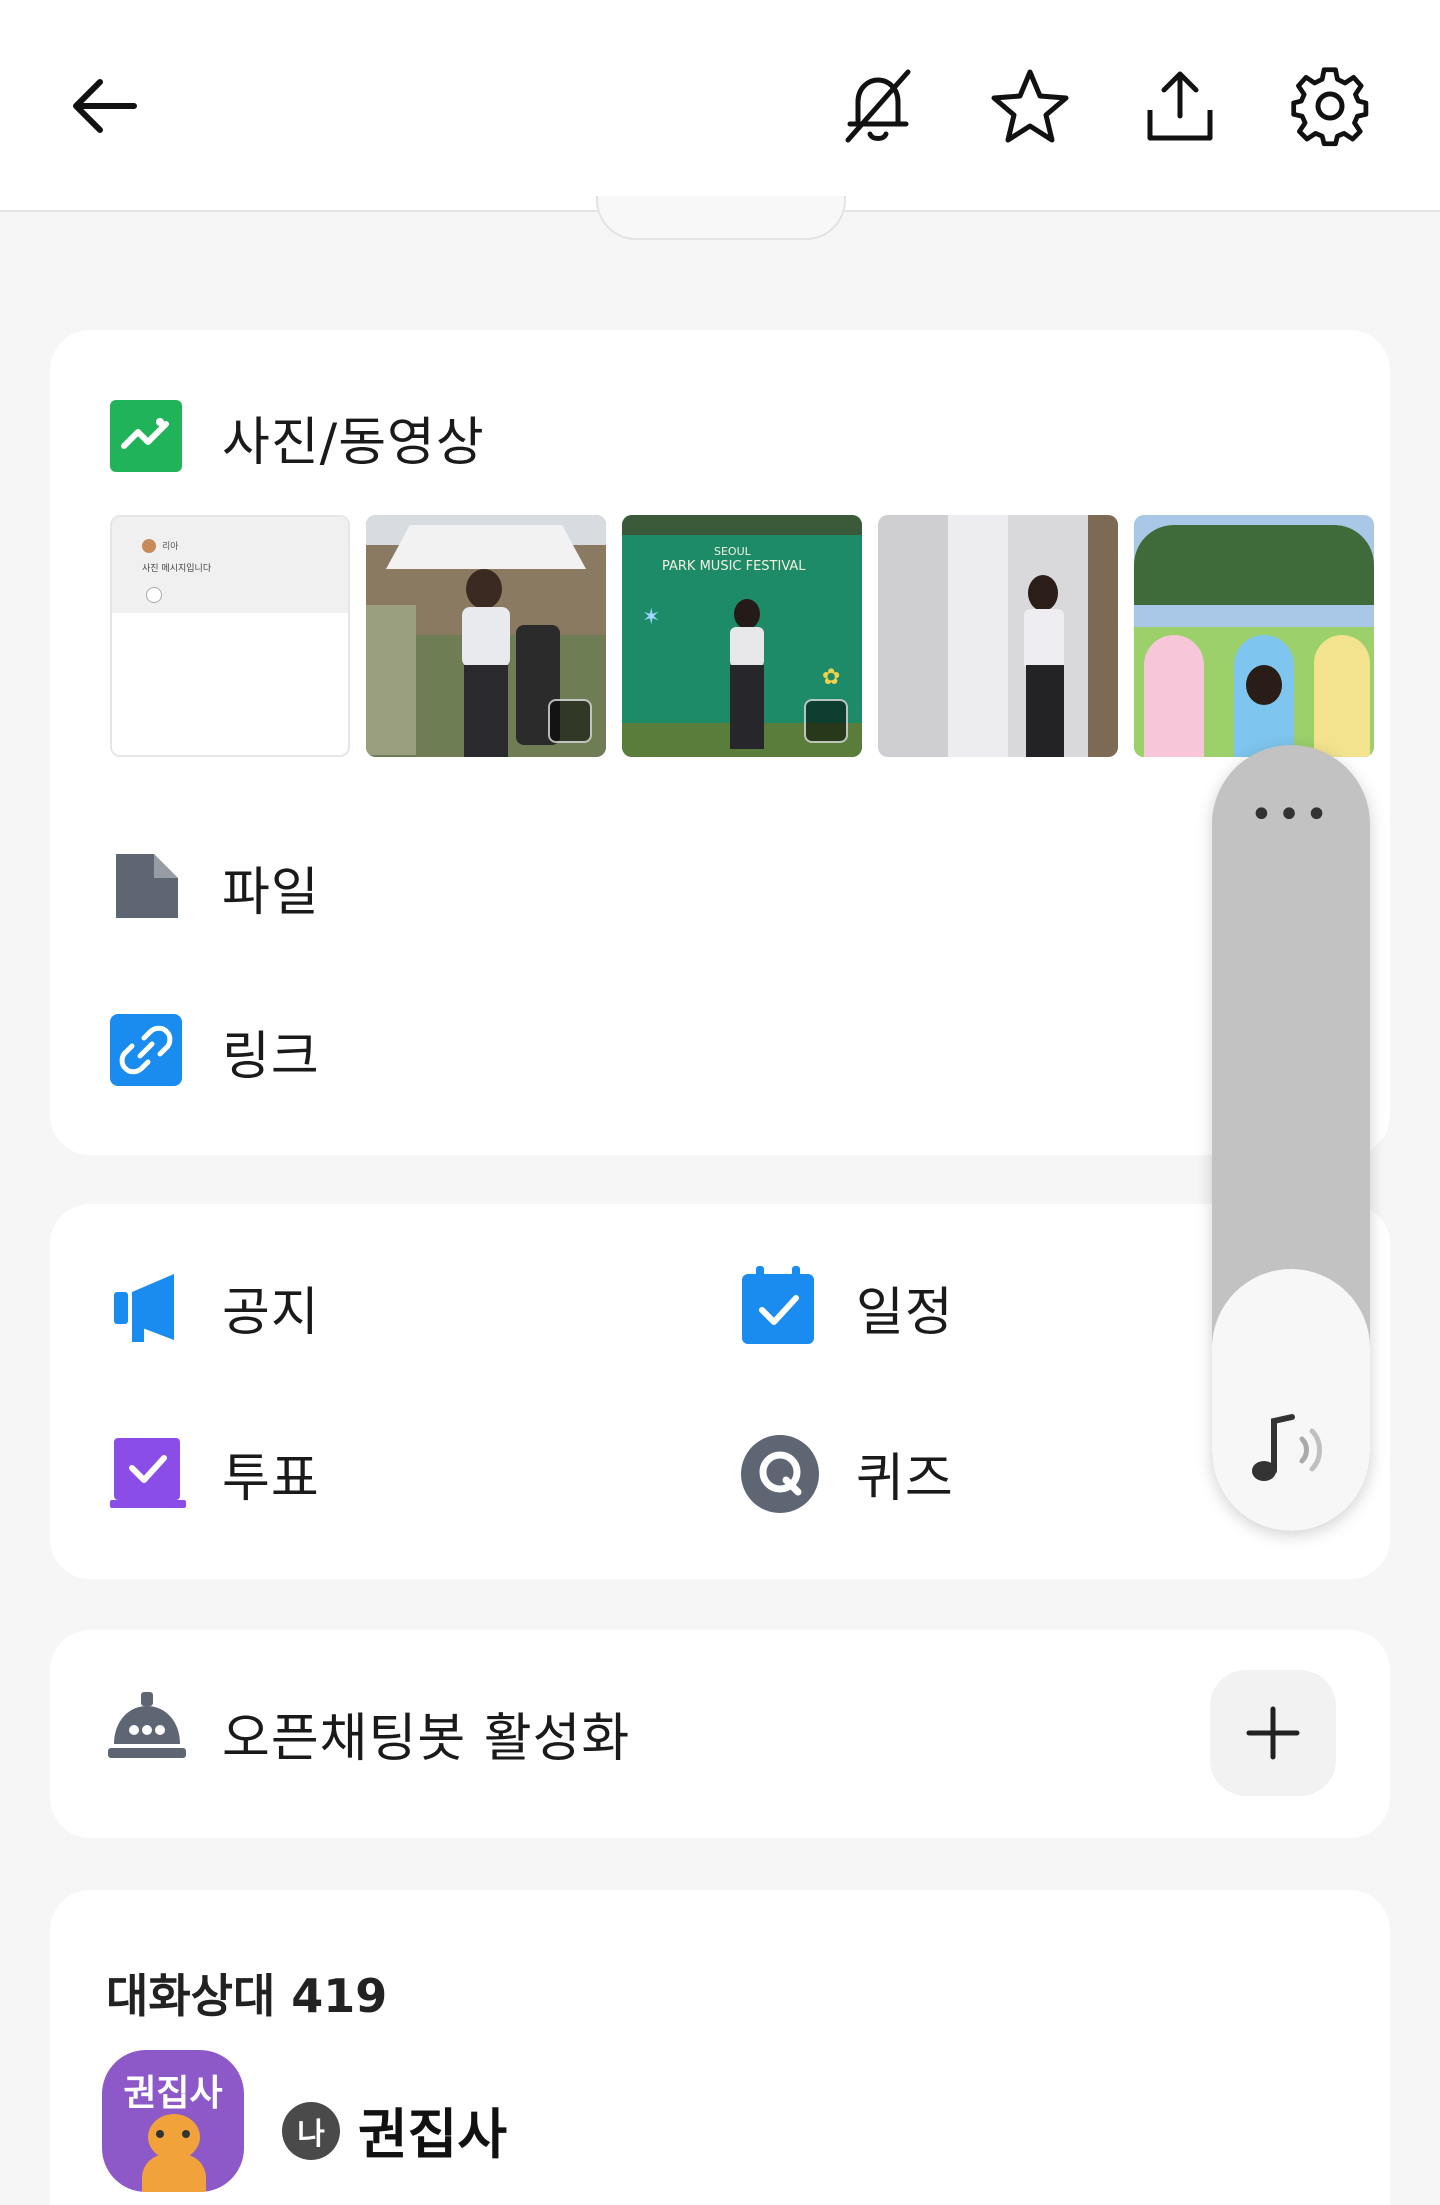 The image size is (1440, 2205). Describe the element at coordinates (146, 438) in the screenshot. I see `photo-video-icon` at that location.